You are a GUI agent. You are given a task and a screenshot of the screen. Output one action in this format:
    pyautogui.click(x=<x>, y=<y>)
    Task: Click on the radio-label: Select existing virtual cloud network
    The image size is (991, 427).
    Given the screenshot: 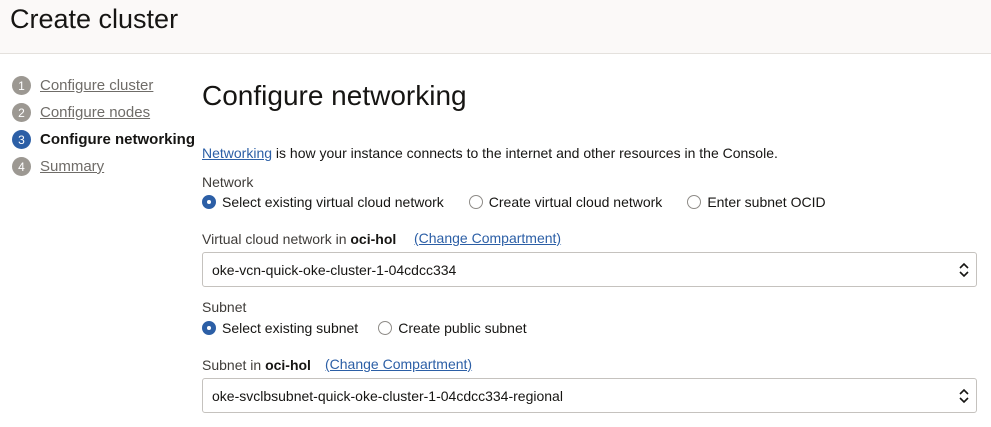 What is the action you would take?
    pyautogui.click(x=333, y=202)
    